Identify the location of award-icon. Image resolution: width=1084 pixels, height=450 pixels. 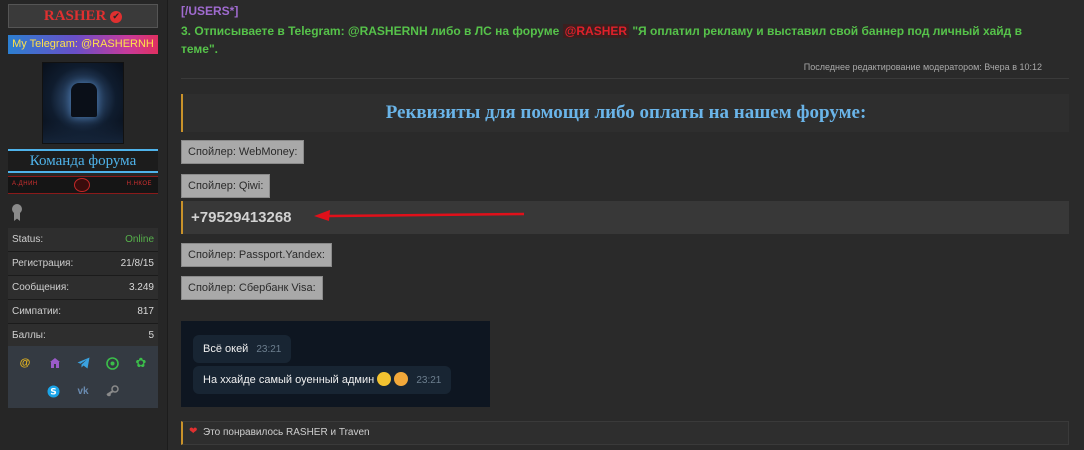
(17, 209).